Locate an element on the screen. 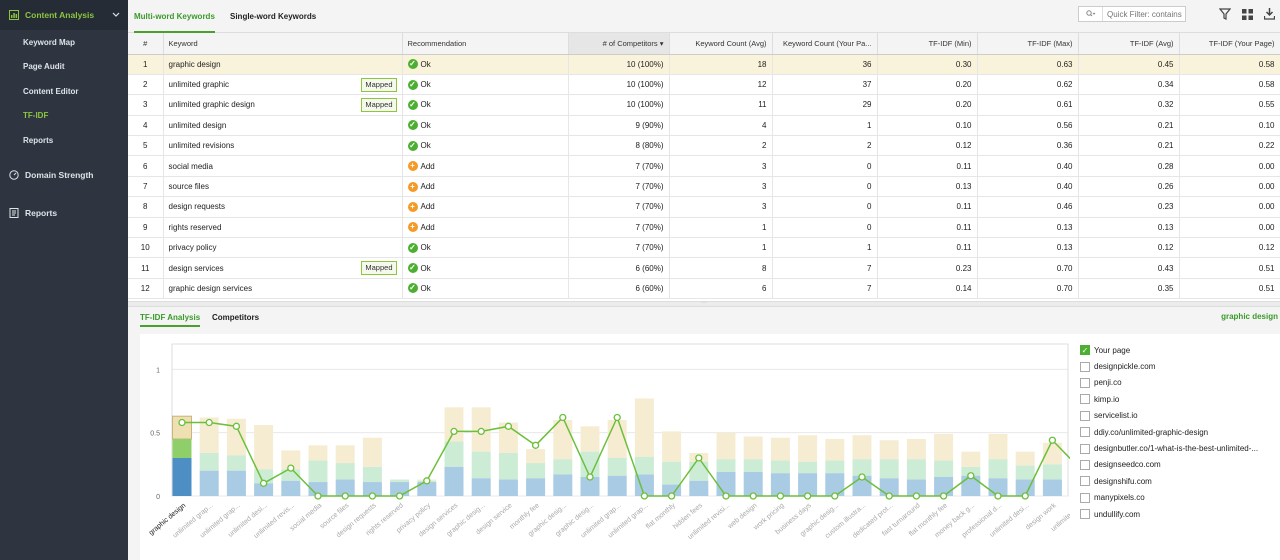  tfidf-max-cell: 0.13 is located at coordinates (1028, 248).